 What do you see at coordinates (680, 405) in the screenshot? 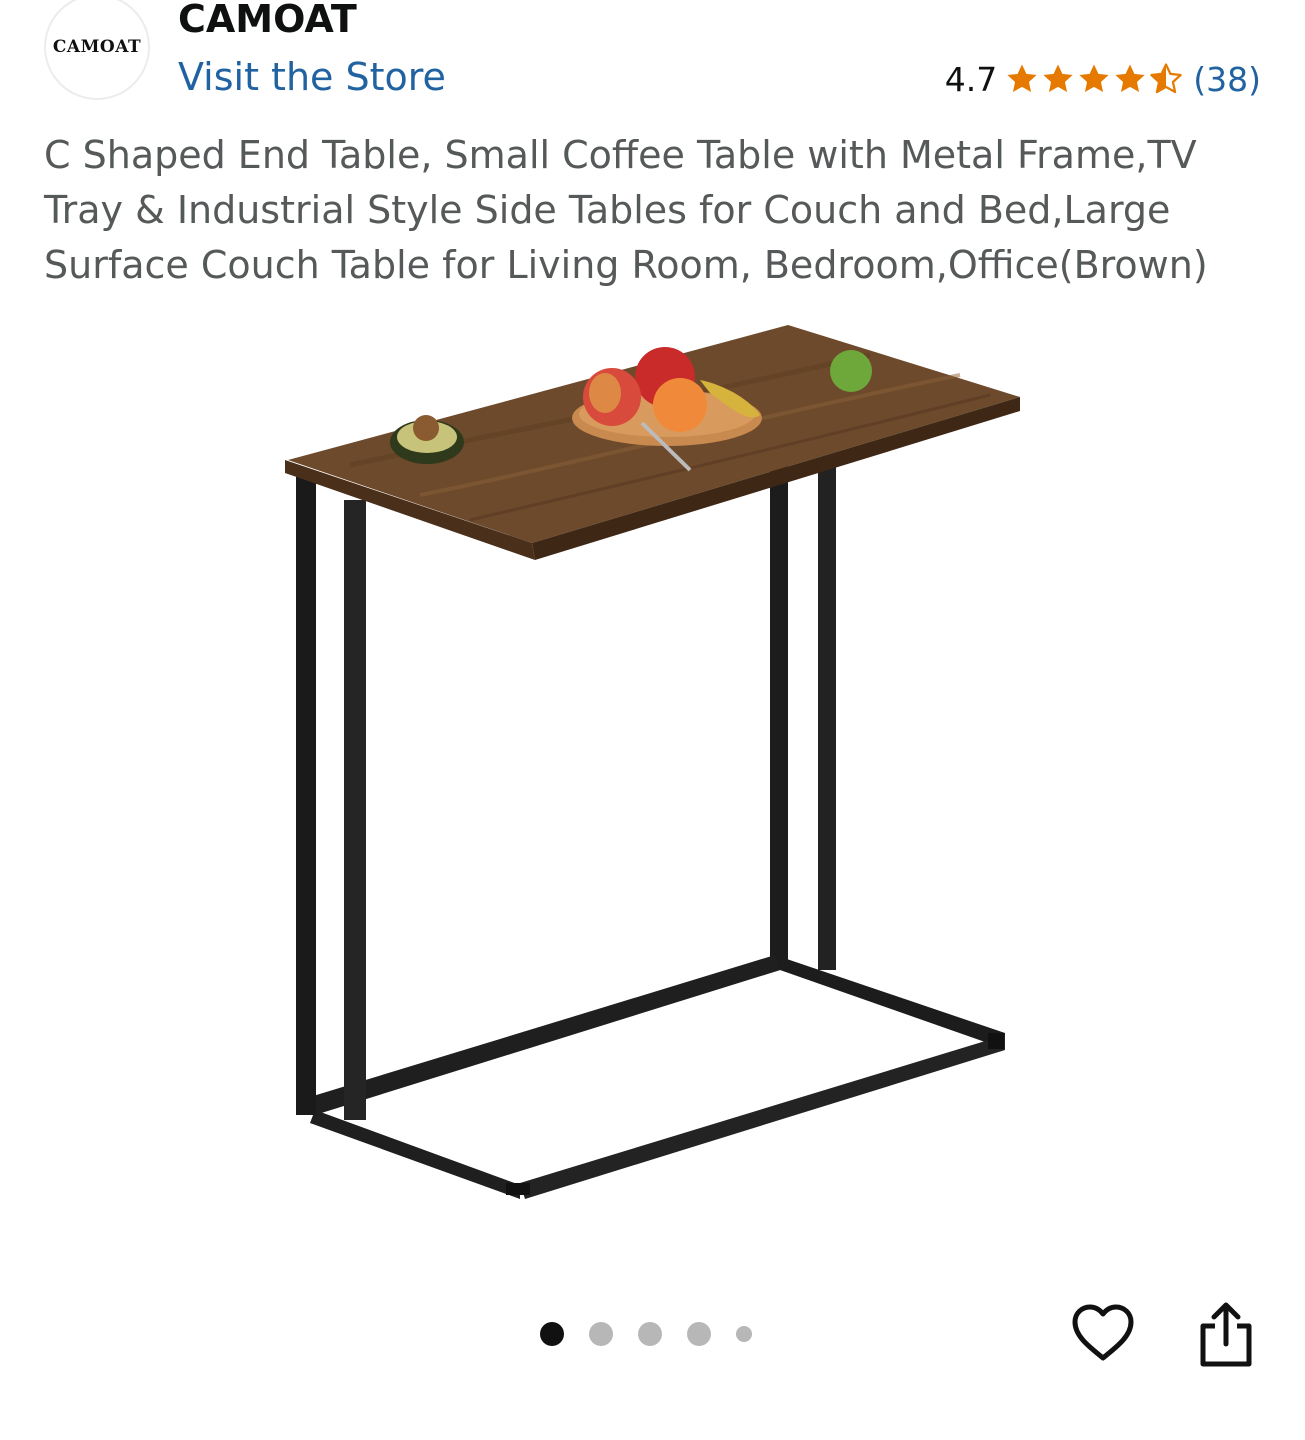
I see `orange` at bounding box center [680, 405].